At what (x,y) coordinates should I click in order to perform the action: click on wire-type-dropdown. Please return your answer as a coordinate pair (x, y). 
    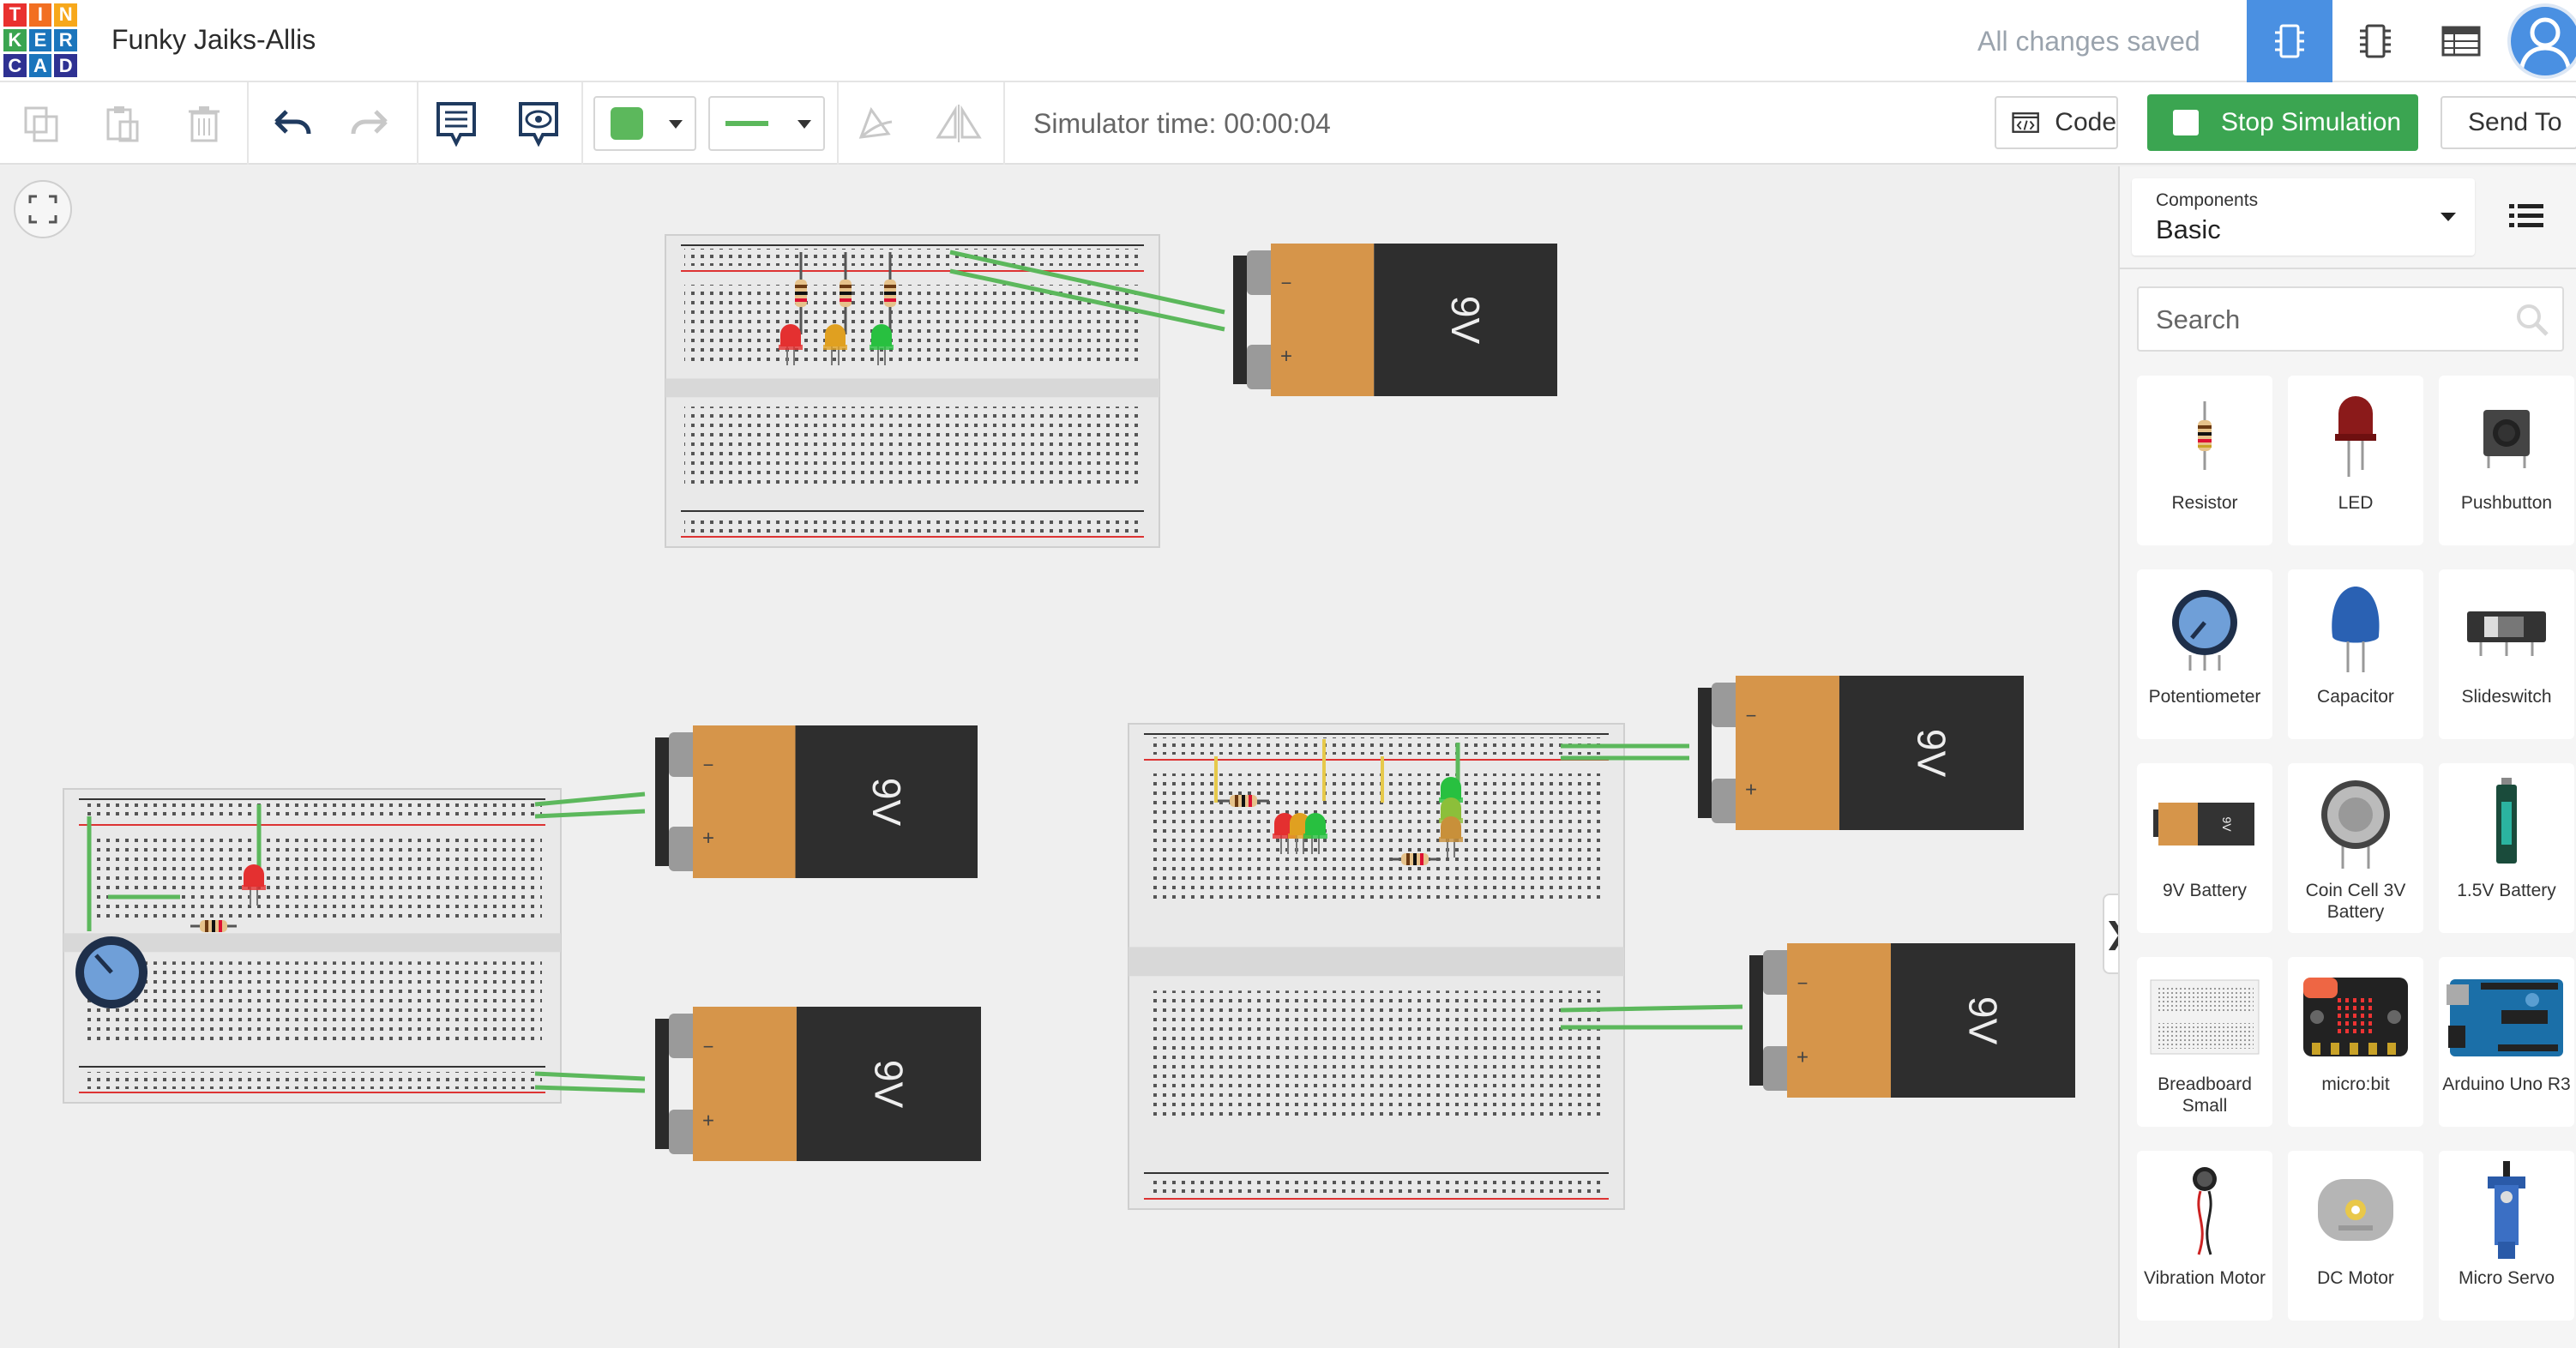
    Looking at the image, I should click on (766, 123).